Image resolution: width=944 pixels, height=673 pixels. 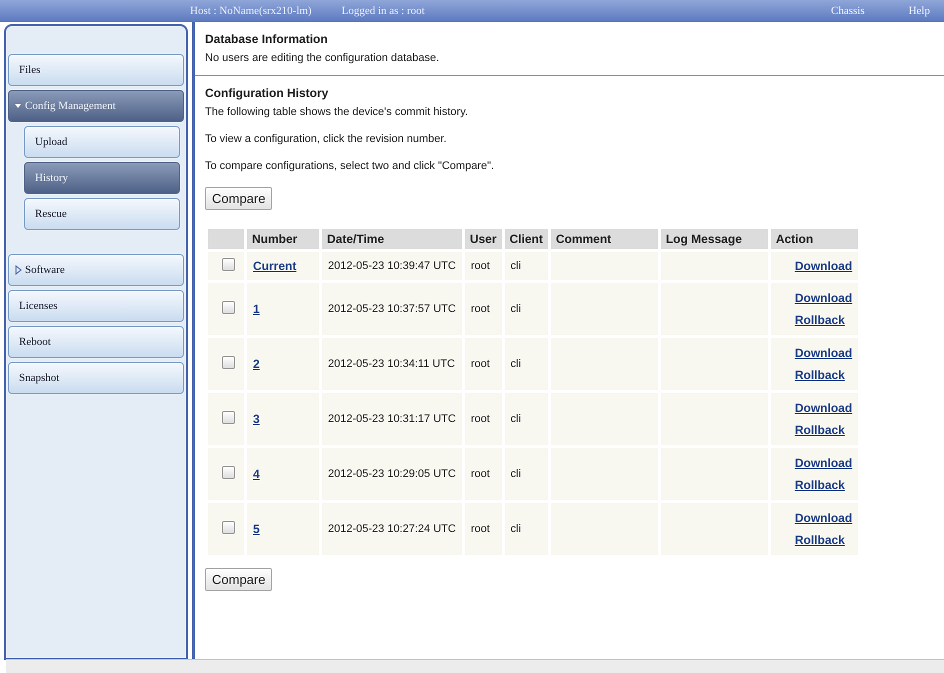 I want to click on revision-link: 4, so click(x=256, y=474).